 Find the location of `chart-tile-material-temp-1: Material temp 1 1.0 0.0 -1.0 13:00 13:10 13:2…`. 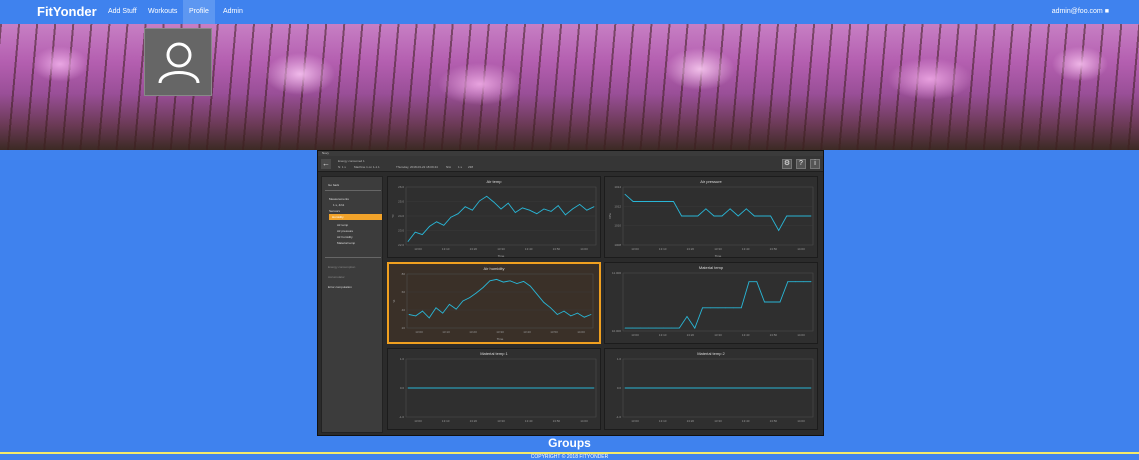

chart-tile-material-temp-1: Material temp 1 1.0 0.0 -1.0 13:00 13:10 13:2… is located at coordinates (494, 389).